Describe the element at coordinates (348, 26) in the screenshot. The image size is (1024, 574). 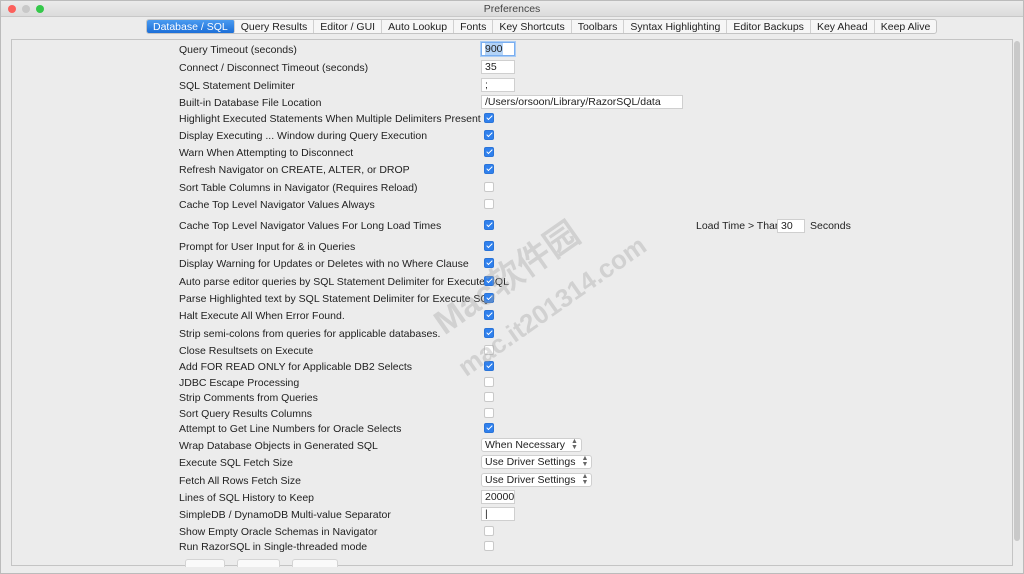
I see `tab-editor-gui: Editor / GUI` at that location.